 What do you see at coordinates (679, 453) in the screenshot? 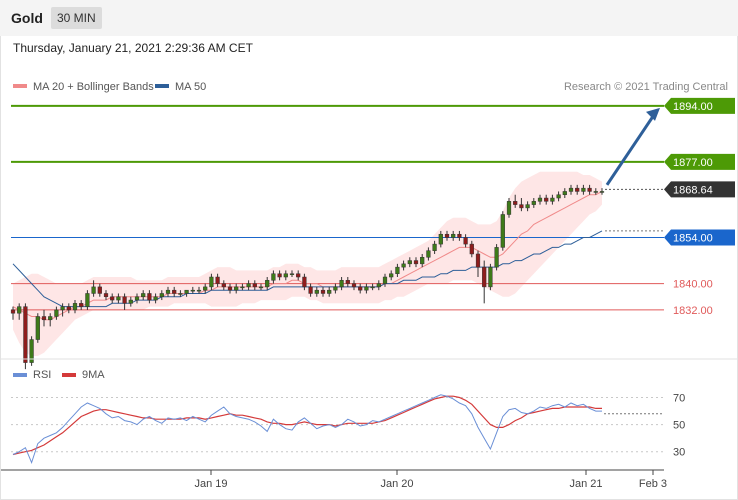
I see `rsi-tick-label: 30` at bounding box center [679, 453].